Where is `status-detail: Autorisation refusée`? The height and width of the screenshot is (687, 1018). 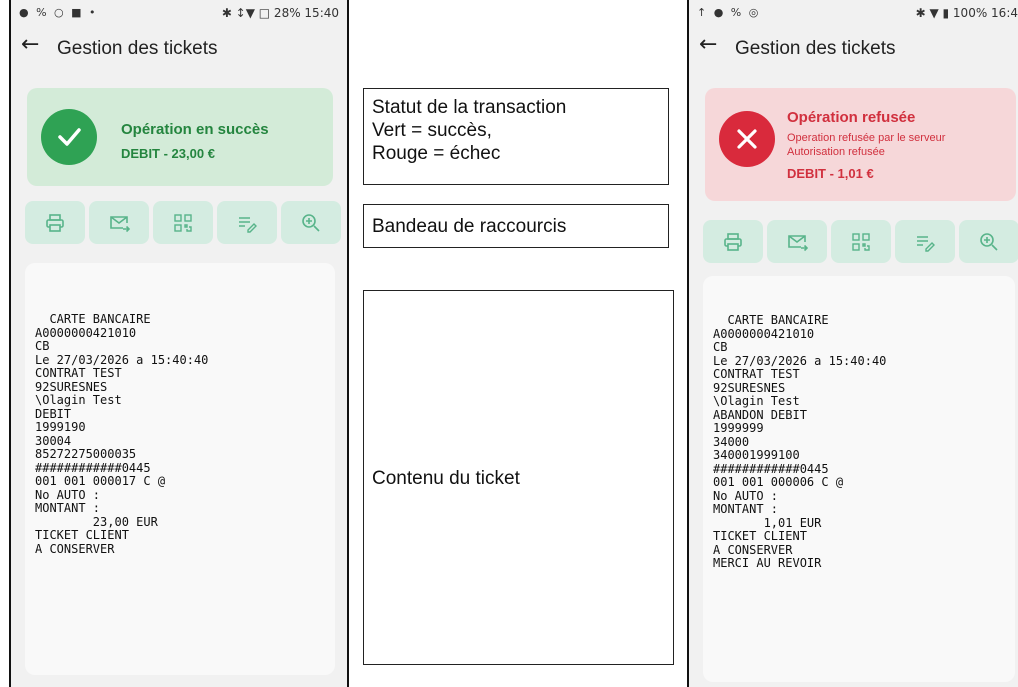
status-detail: Autorisation refusée is located at coordinates (836, 152).